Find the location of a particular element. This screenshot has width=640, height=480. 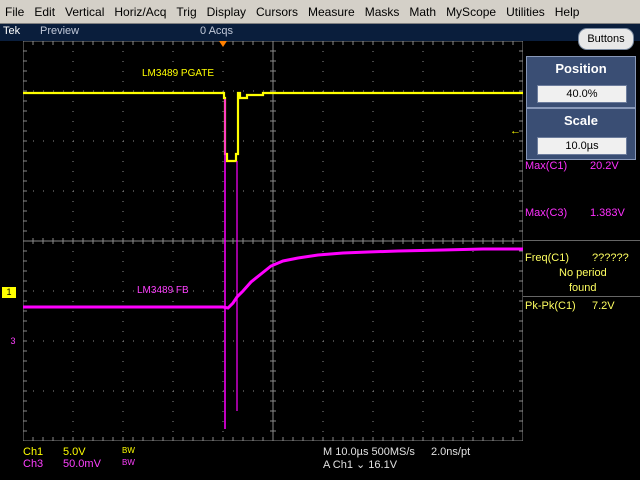

measurement-note: found is located at coordinates (583, 288).